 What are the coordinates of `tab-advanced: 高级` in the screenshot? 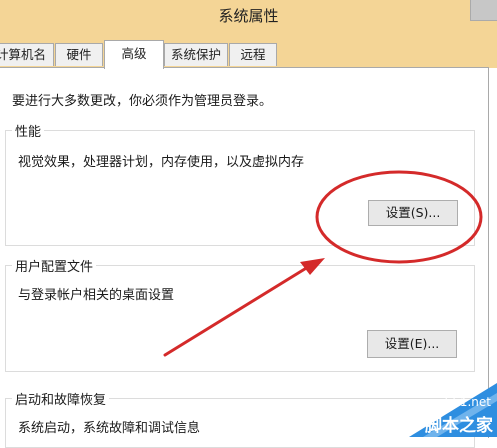 It's located at (134, 54).